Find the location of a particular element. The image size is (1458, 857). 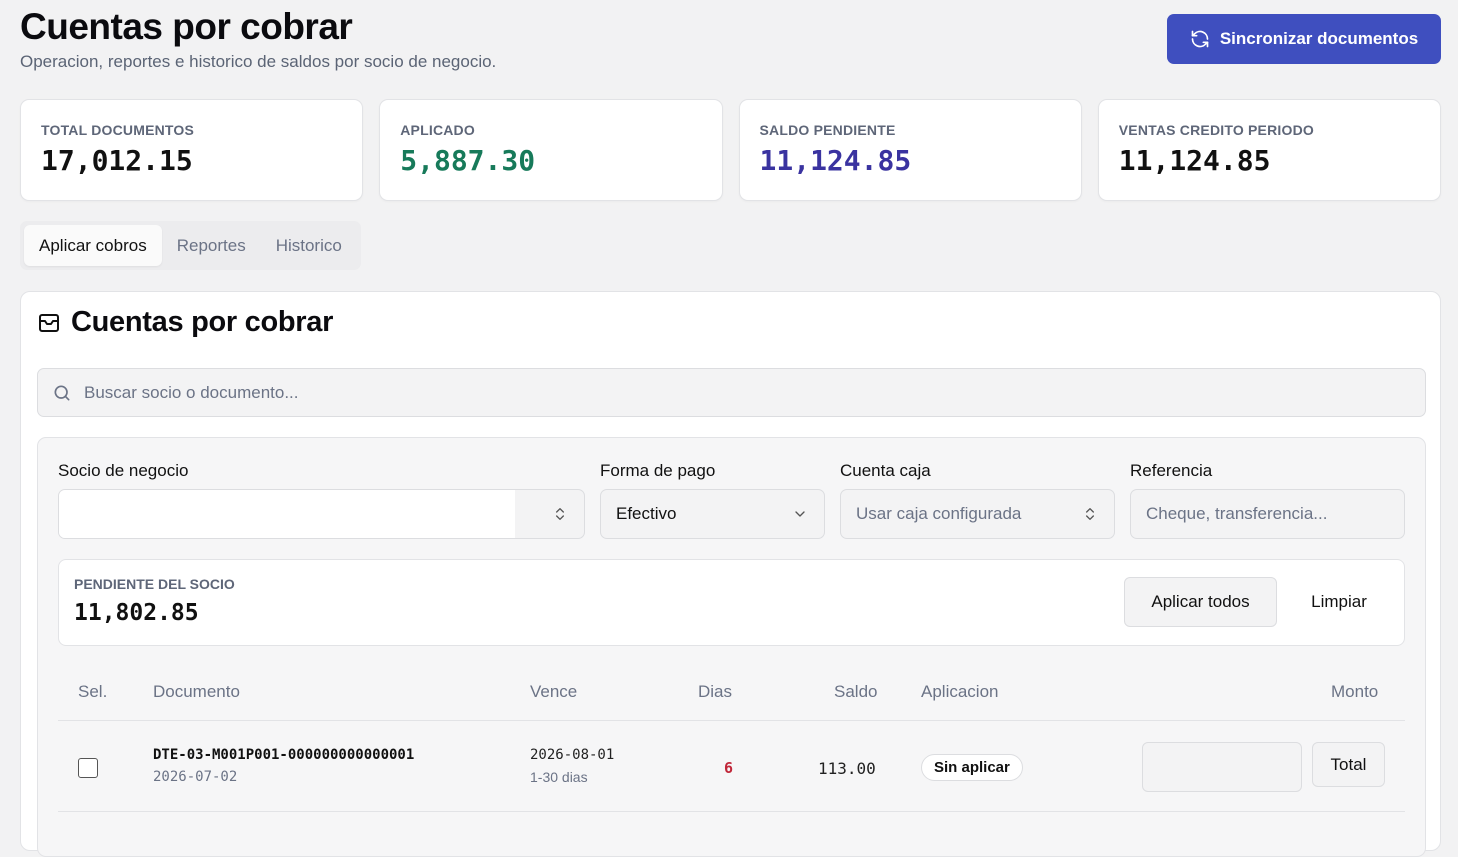

balance: 113.00 is located at coordinates (847, 768).